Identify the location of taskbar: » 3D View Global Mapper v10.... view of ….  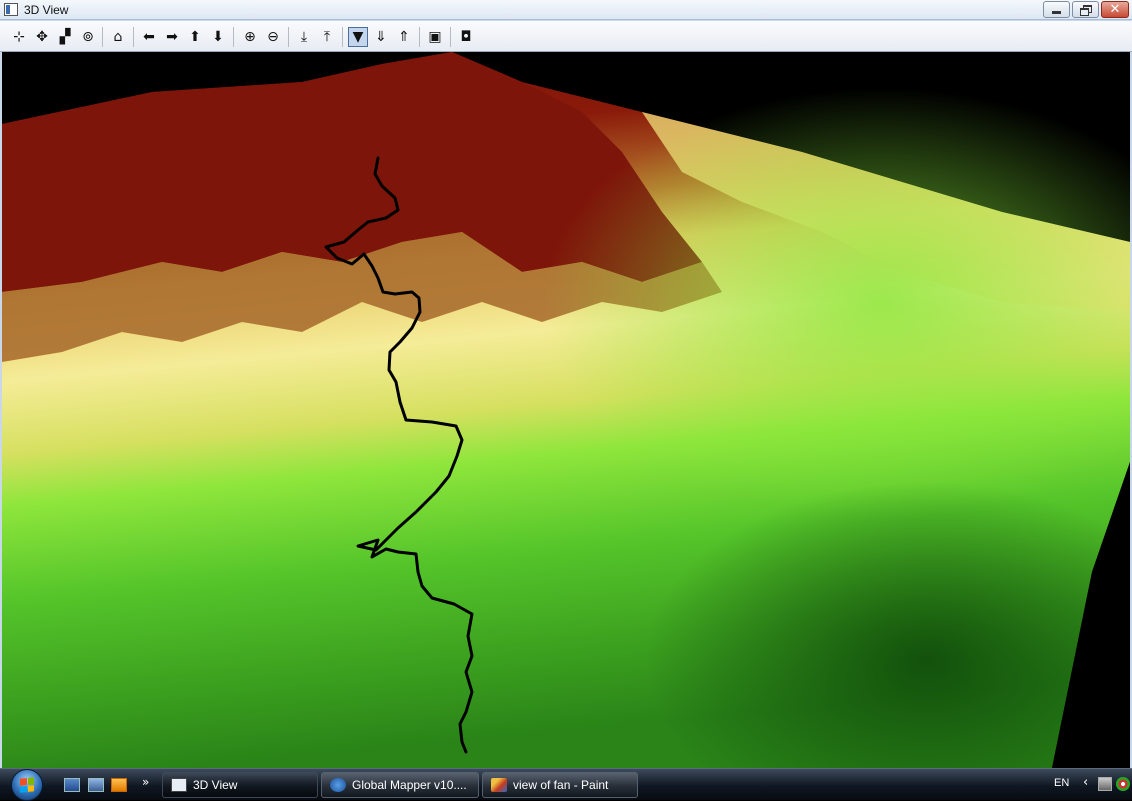
(566, 784).